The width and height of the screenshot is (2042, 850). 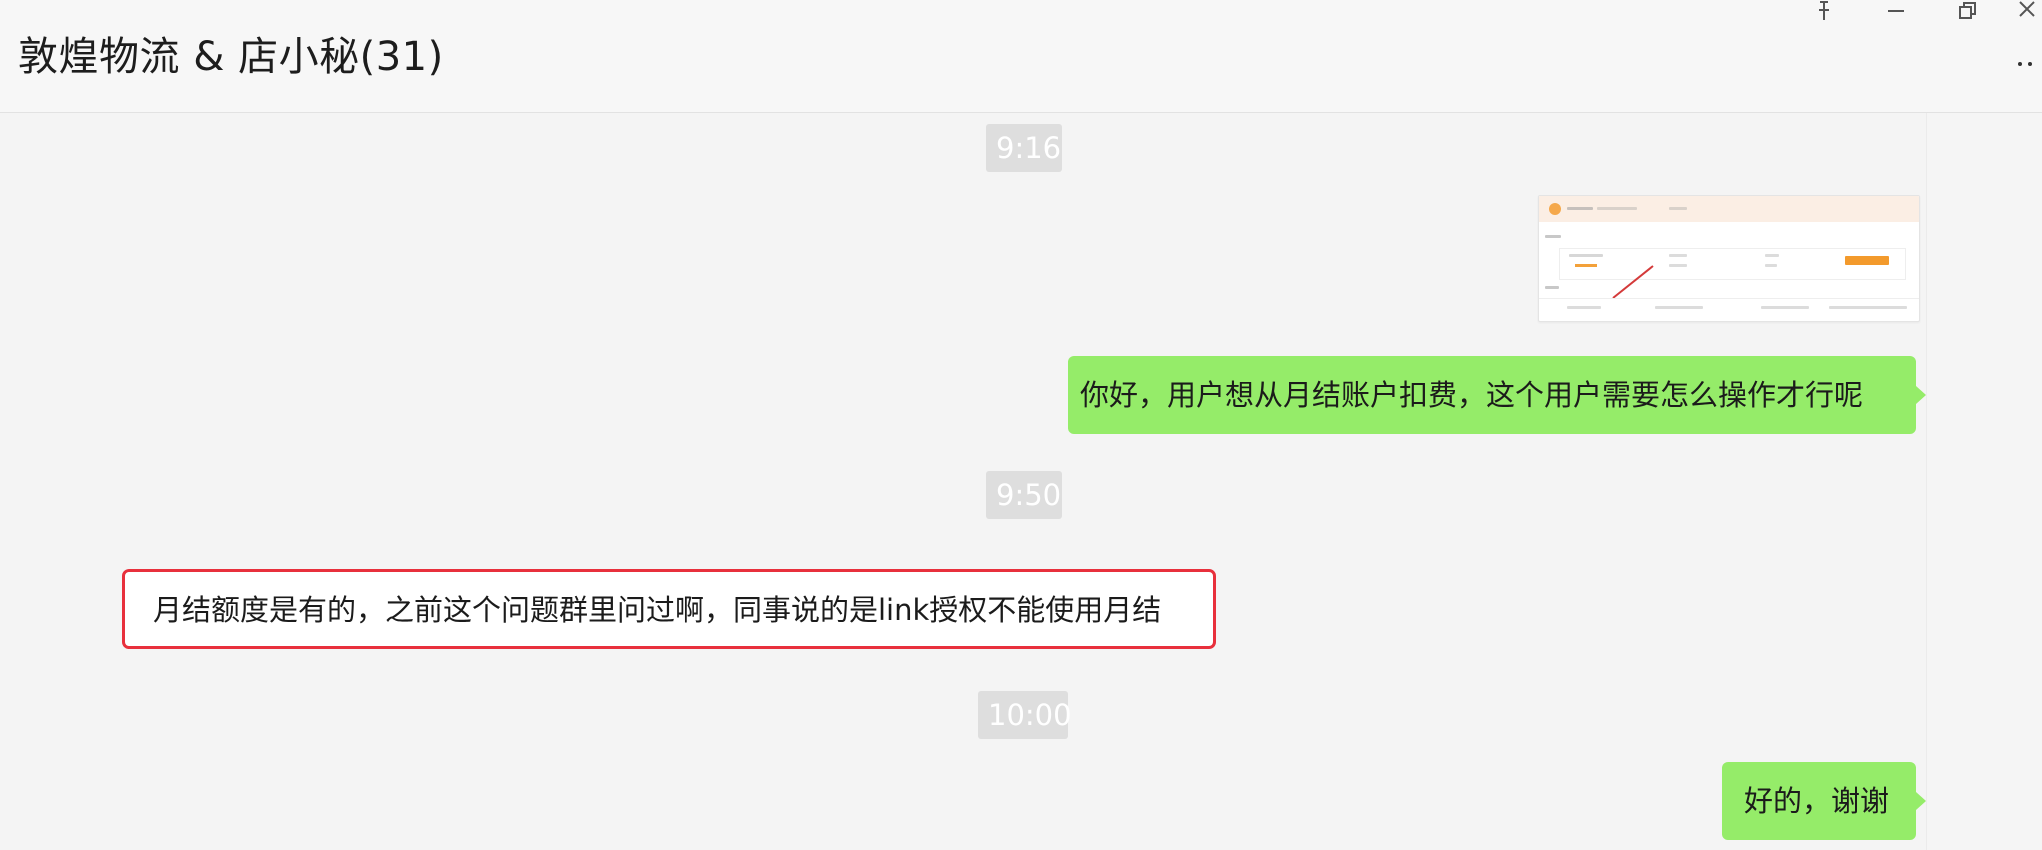 I want to click on incoming-message-bubble-highlighted: 月结额度是有的，之前这个问题群里问过啊，同事说的是link授权不能使用月结, so click(x=669, y=609).